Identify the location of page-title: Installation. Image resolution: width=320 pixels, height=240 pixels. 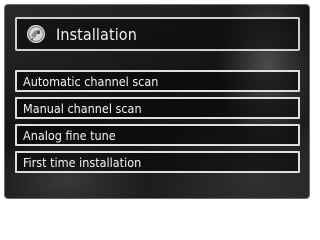
(96, 34).